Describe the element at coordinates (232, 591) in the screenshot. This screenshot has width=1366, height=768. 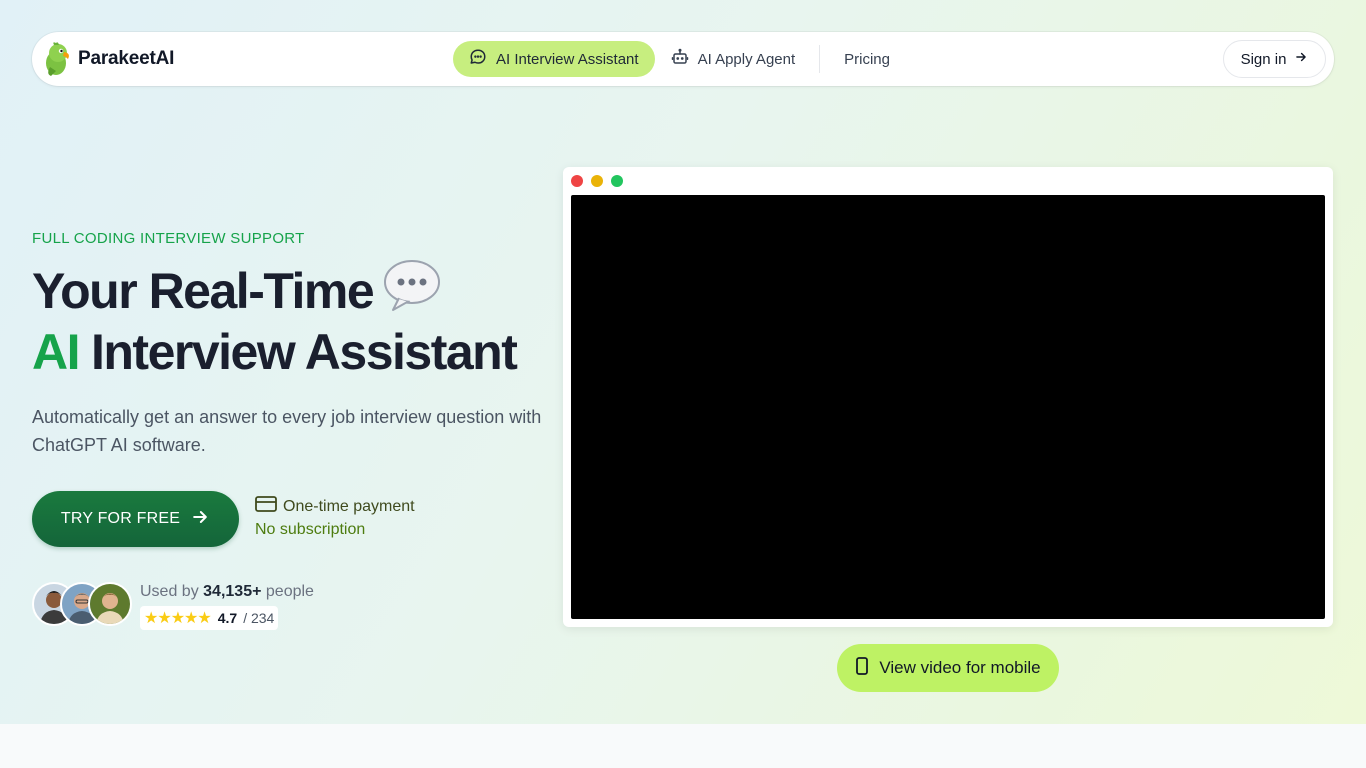
I see `used-by-count: 34,135+` at that location.